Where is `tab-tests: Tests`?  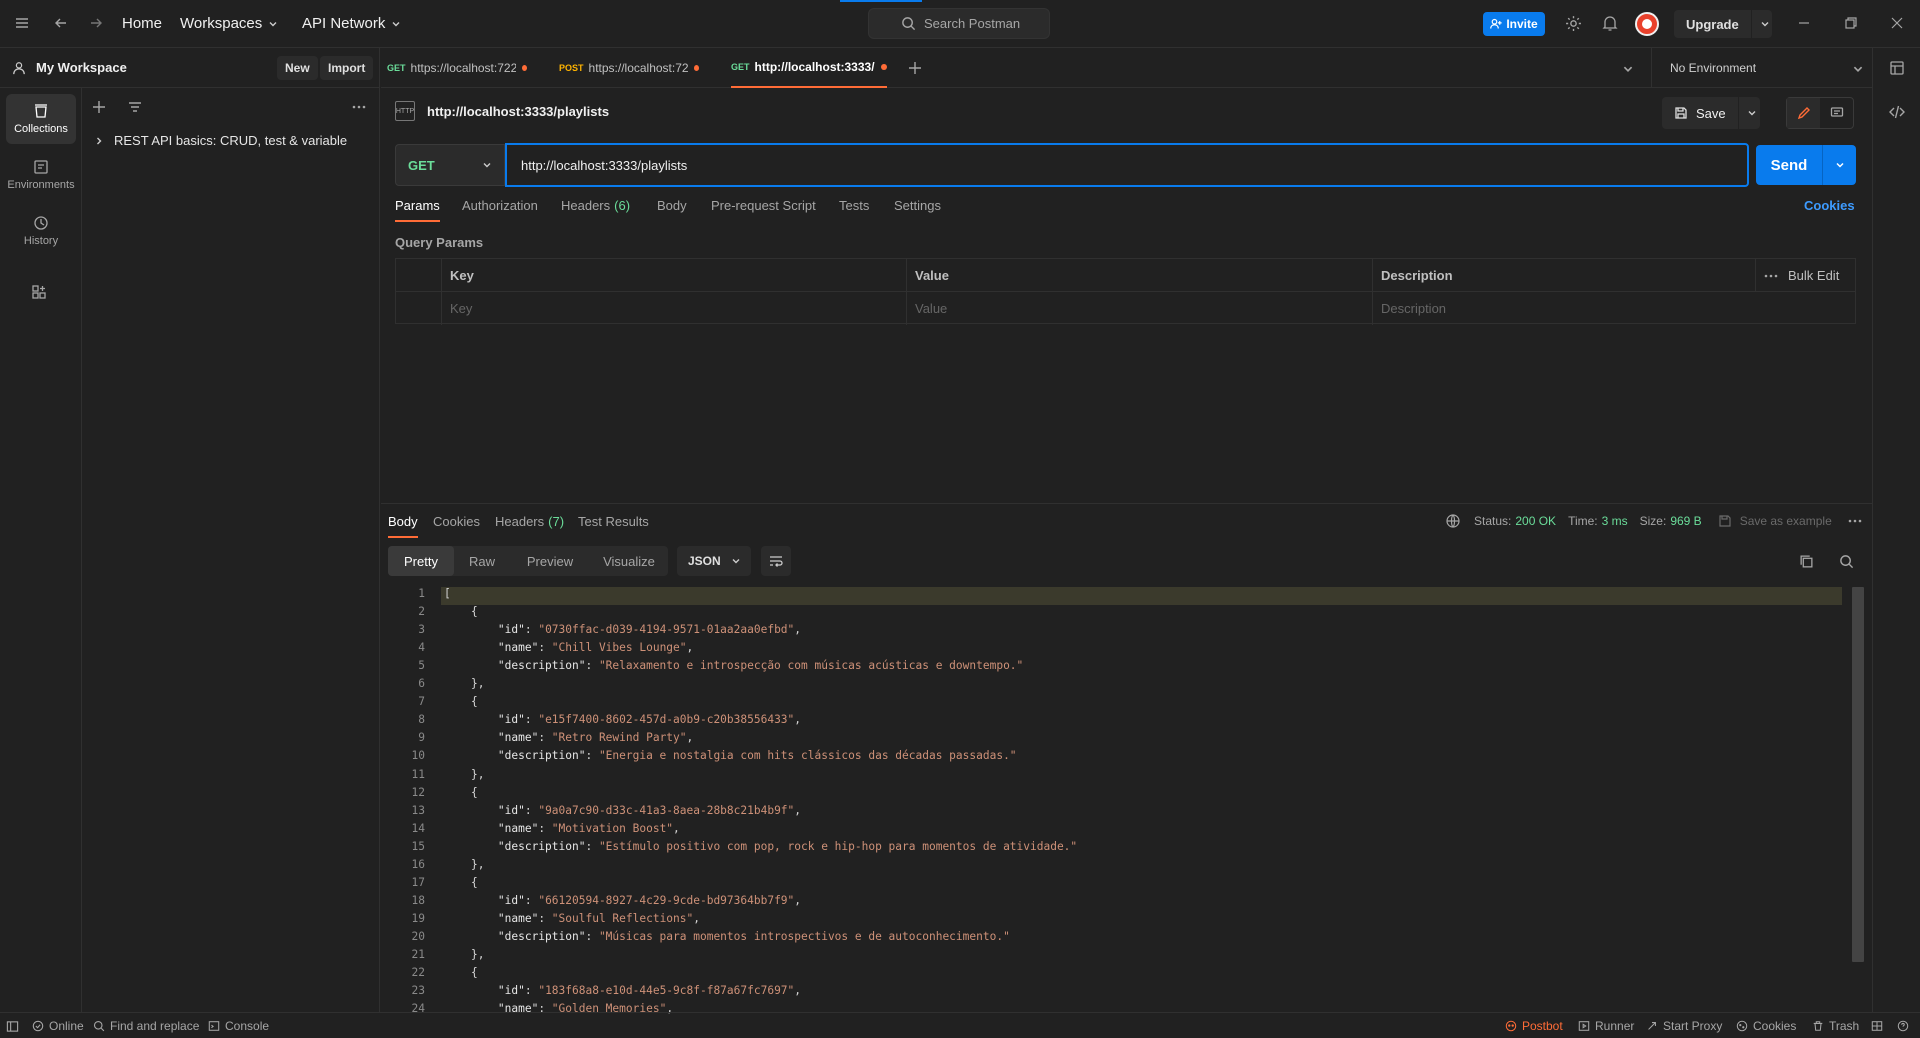
tab-tests: Tests is located at coordinates (854, 210).